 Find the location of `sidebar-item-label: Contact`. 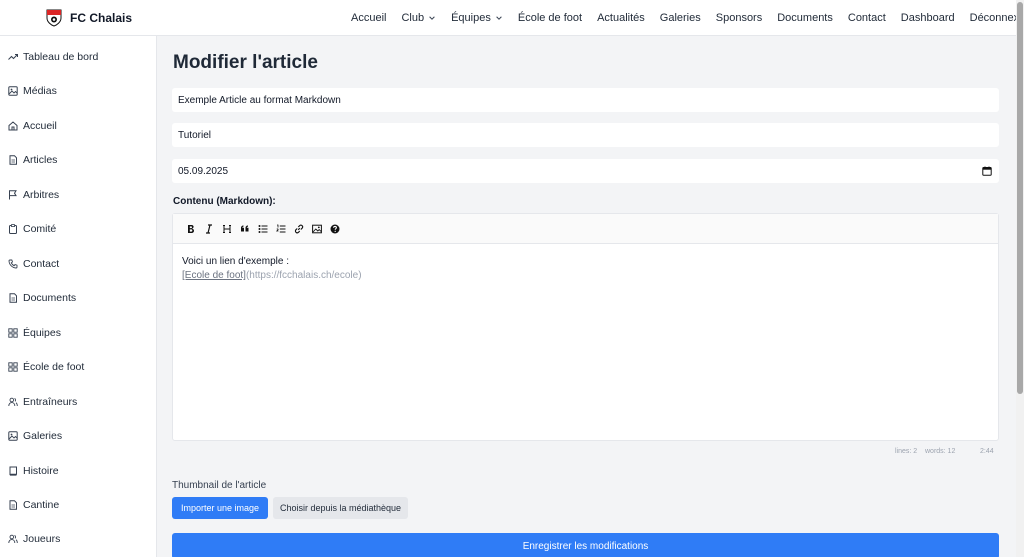

sidebar-item-label: Contact is located at coordinates (41, 264).